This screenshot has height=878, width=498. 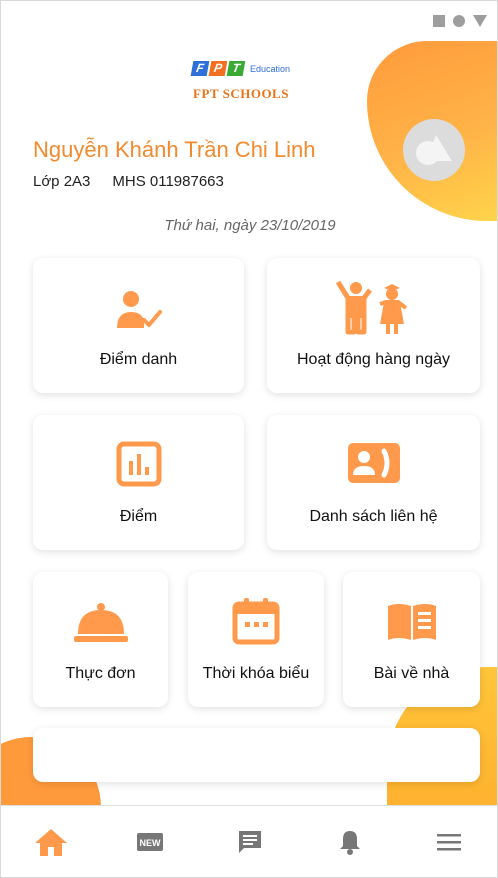 I want to click on circle-icon, so click(x=459, y=21).